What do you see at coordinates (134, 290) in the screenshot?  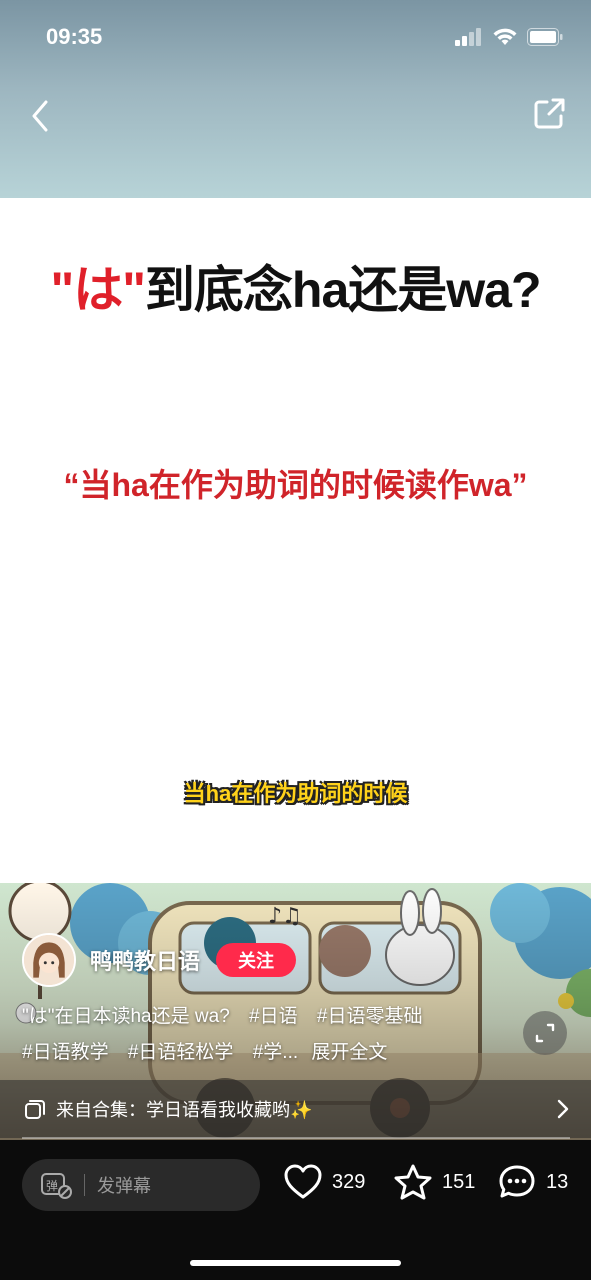 I see `headline-quote-close: "` at bounding box center [134, 290].